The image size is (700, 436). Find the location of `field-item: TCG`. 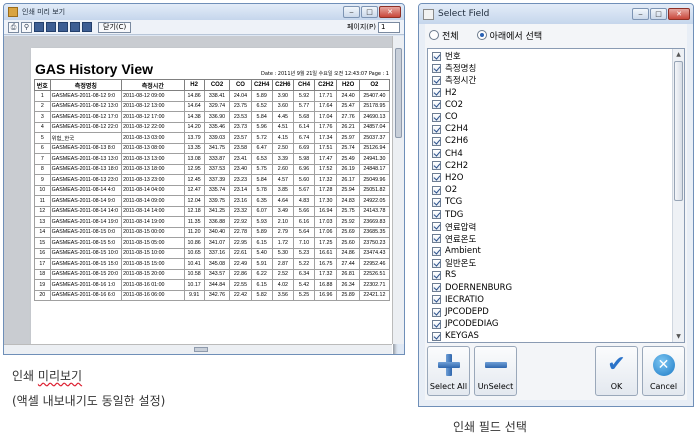

field-item: TCG is located at coordinates (550, 202).